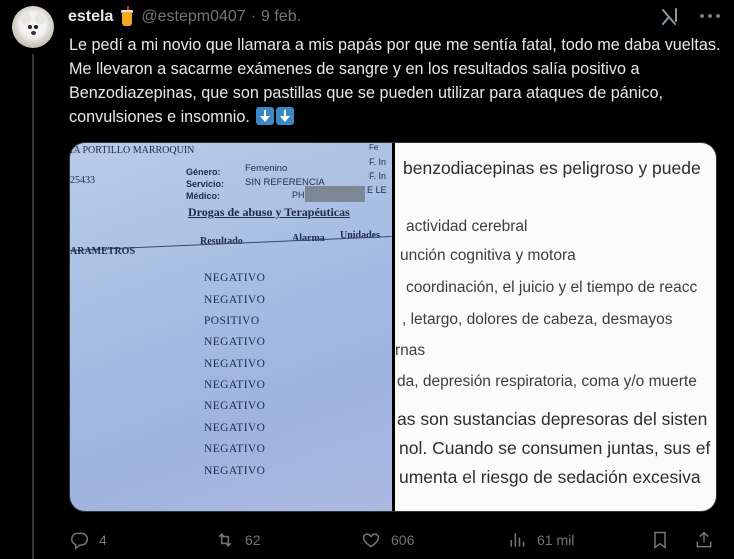 Image resolution: width=734 pixels, height=559 pixels. What do you see at coordinates (36, 27) in the screenshot?
I see `dog-eye-right` at bounding box center [36, 27].